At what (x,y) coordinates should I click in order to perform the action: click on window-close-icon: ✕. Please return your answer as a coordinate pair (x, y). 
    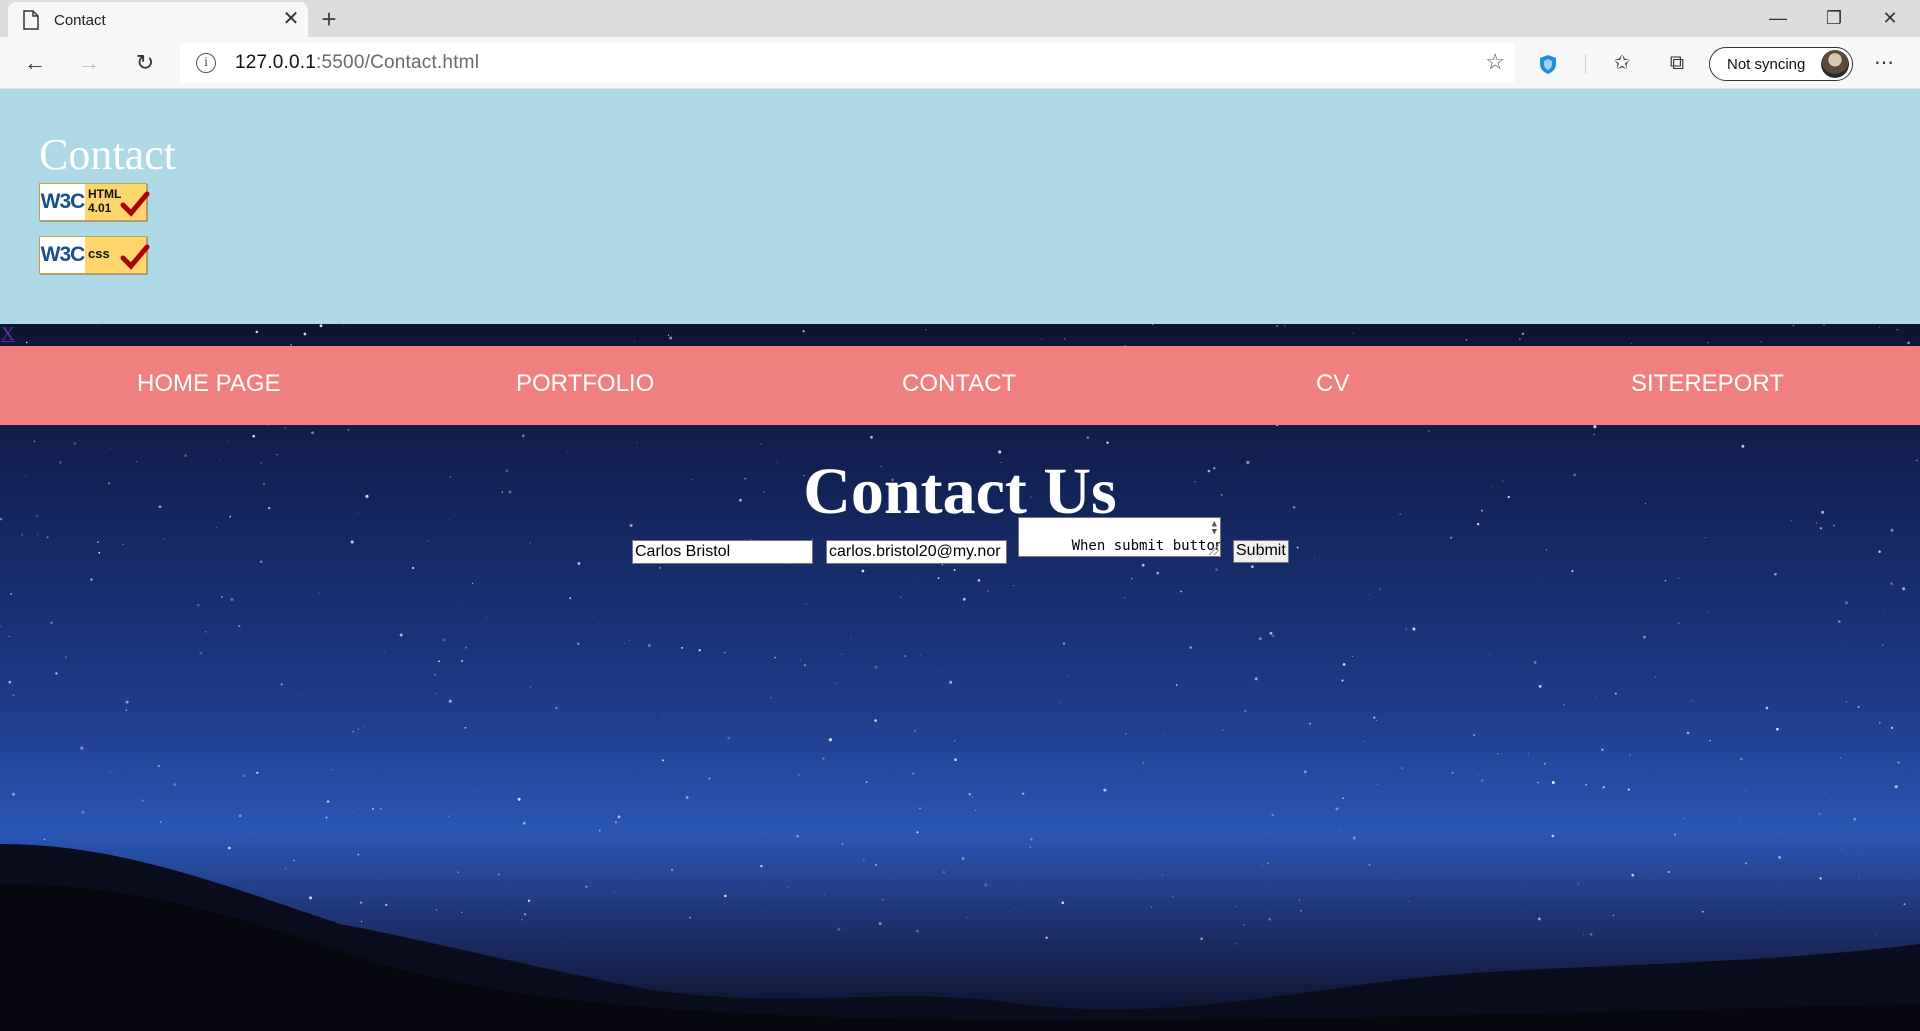
    Looking at the image, I should click on (1890, 18).